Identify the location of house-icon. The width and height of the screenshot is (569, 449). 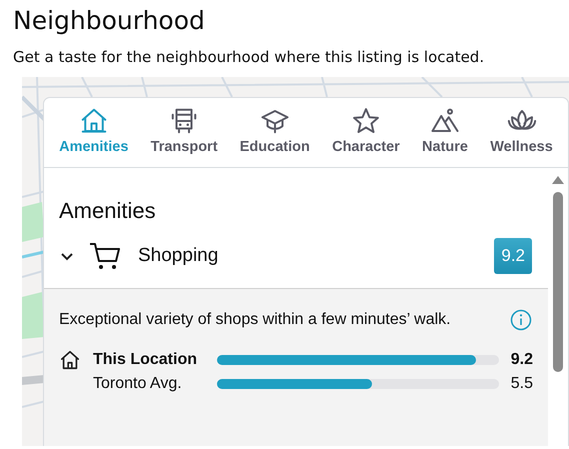
(70, 360).